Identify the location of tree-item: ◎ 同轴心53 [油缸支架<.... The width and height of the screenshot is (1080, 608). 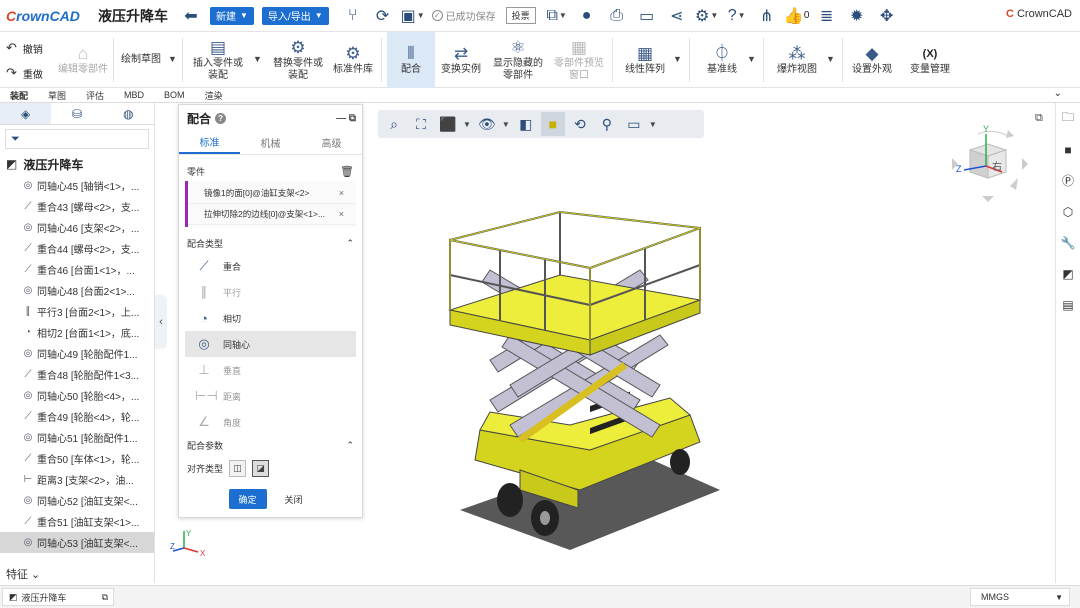
(77, 542).